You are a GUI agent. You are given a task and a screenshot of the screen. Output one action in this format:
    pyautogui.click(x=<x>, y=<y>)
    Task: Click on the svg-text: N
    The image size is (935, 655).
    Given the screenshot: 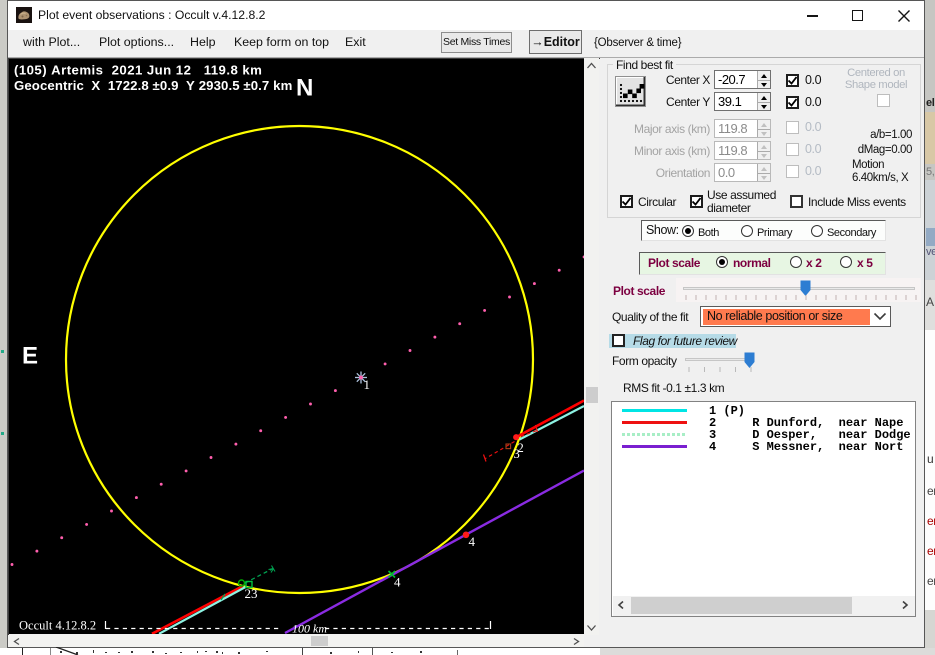 What is the action you would take?
    pyautogui.click(x=304, y=88)
    